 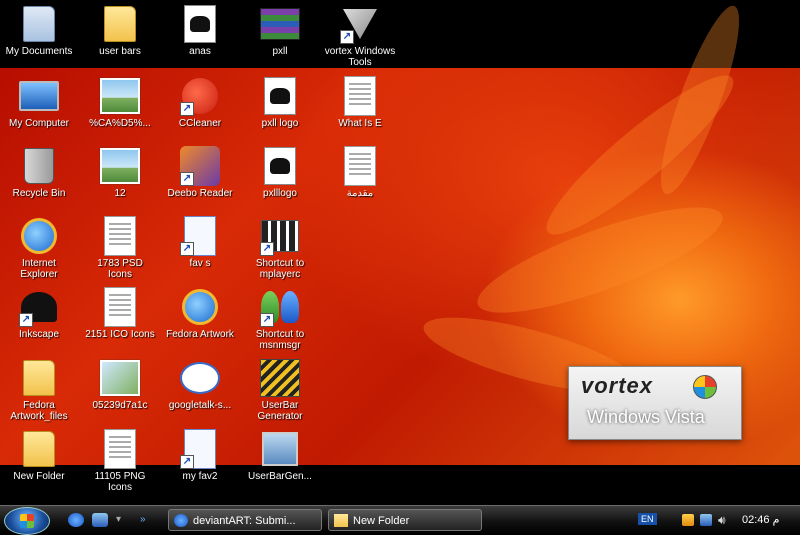 What do you see at coordinates (646, 417) in the screenshot?
I see `logo-line-2: Windows Vista` at bounding box center [646, 417].